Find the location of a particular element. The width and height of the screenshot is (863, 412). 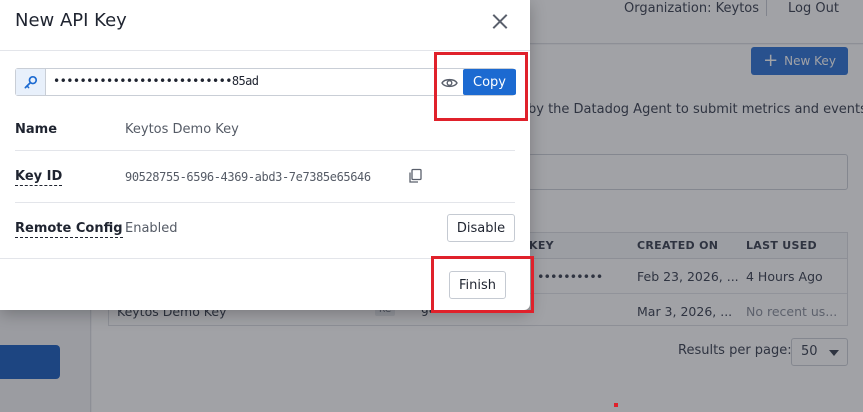

name-label: Name is located at coordinates (36, 129).